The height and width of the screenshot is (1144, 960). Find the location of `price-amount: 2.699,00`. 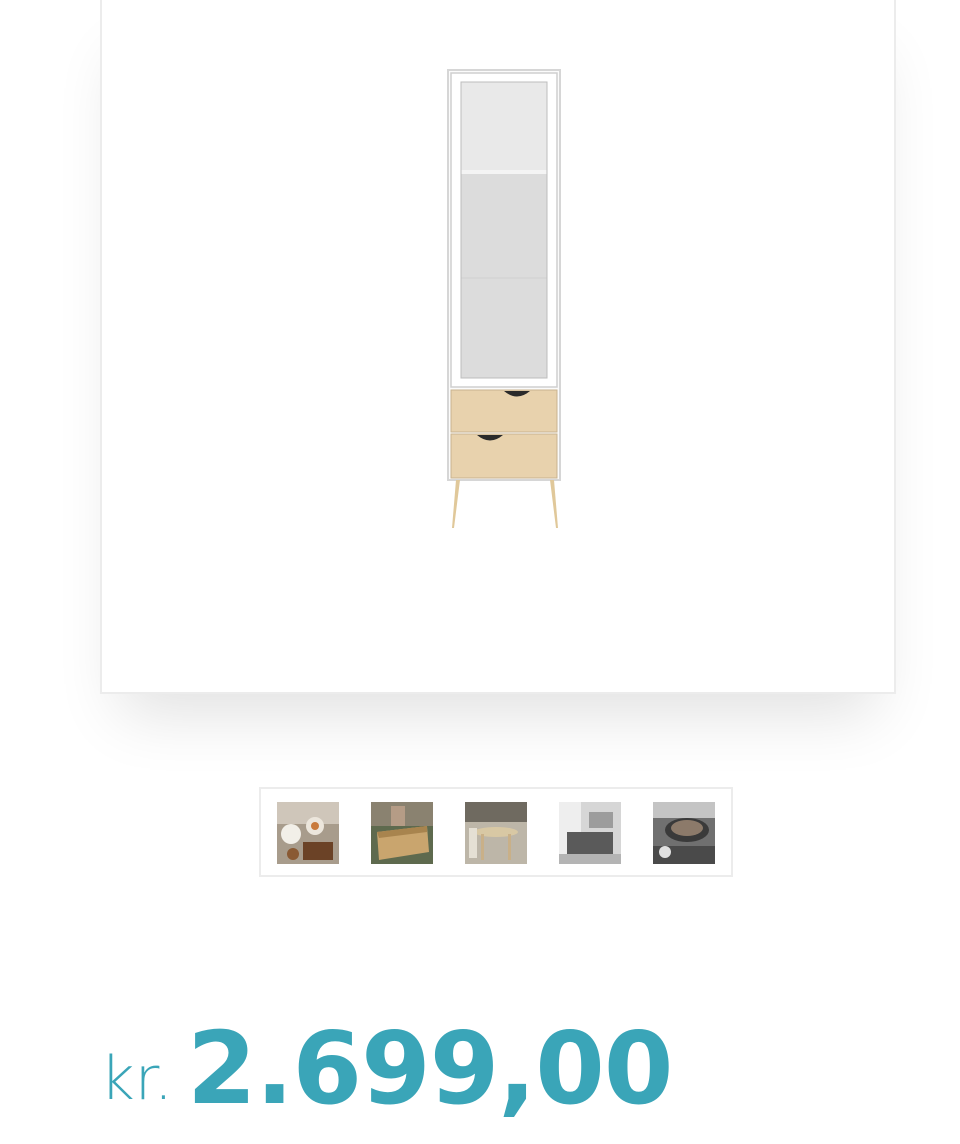

price-amount: 2.699,00 is located at coordinates (429, 1068).